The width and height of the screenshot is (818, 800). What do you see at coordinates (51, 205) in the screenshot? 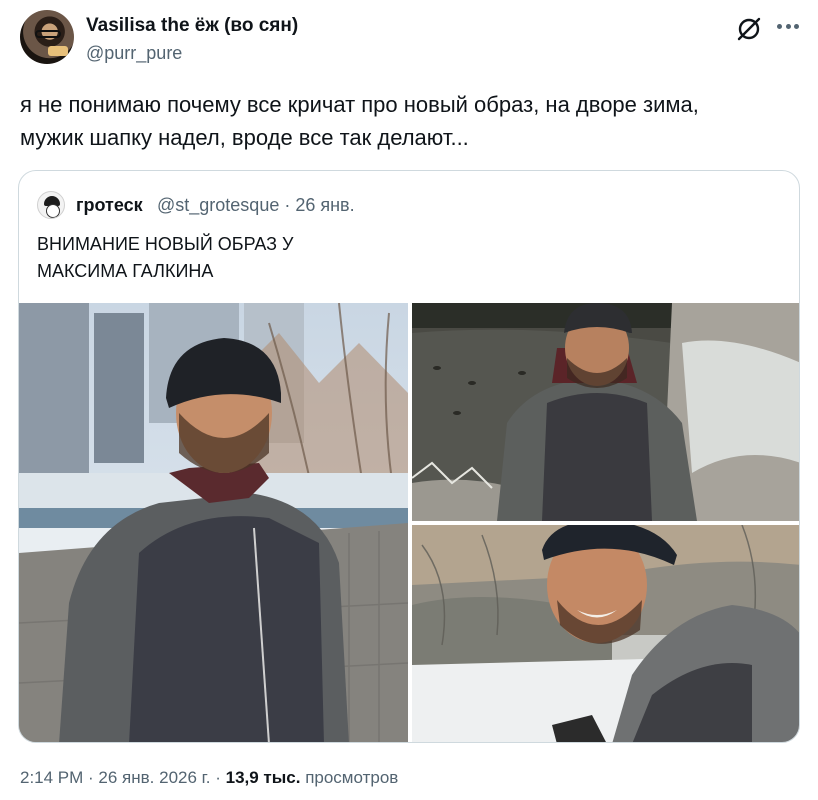
I see `quoted-avatar` at bounding box center [51, 205].